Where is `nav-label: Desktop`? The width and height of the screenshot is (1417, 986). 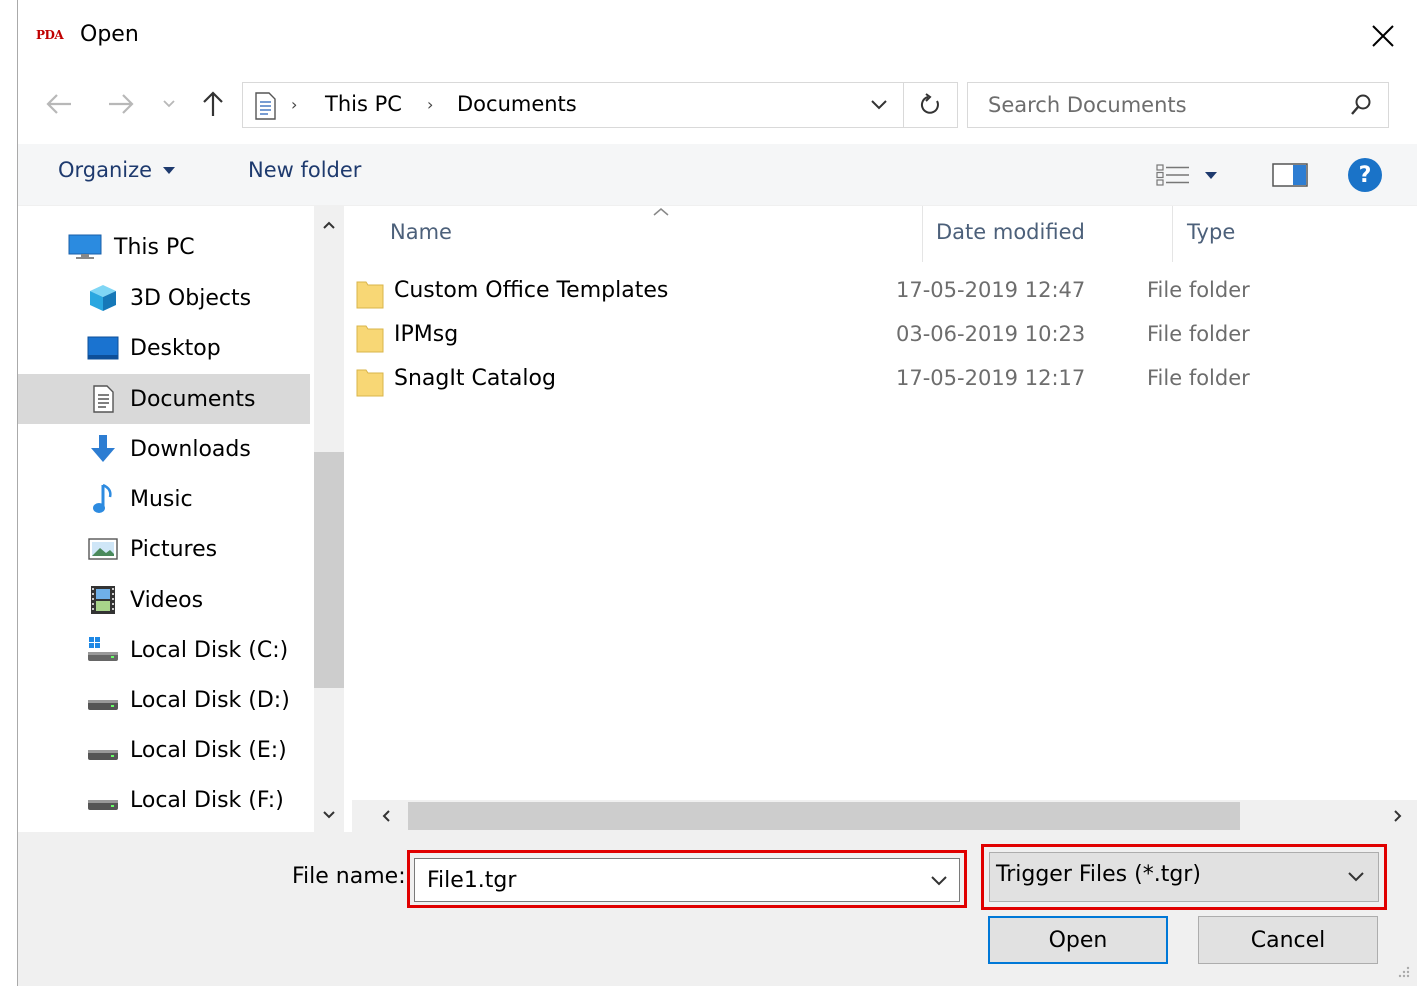 nav-label: Desktop is located at coordinates (175, 348).